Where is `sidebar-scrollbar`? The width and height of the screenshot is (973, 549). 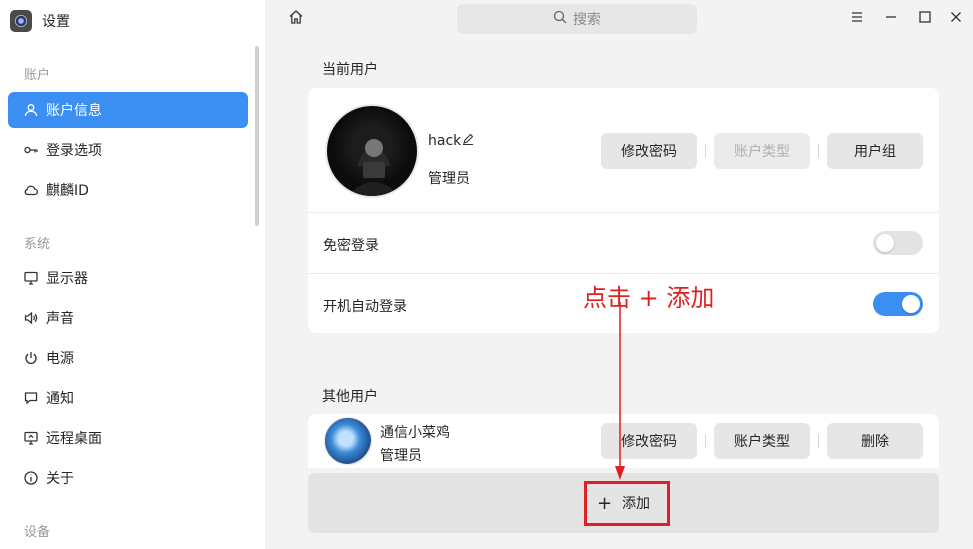 sidebar-scrollbar is located at coordinates (257, 136).